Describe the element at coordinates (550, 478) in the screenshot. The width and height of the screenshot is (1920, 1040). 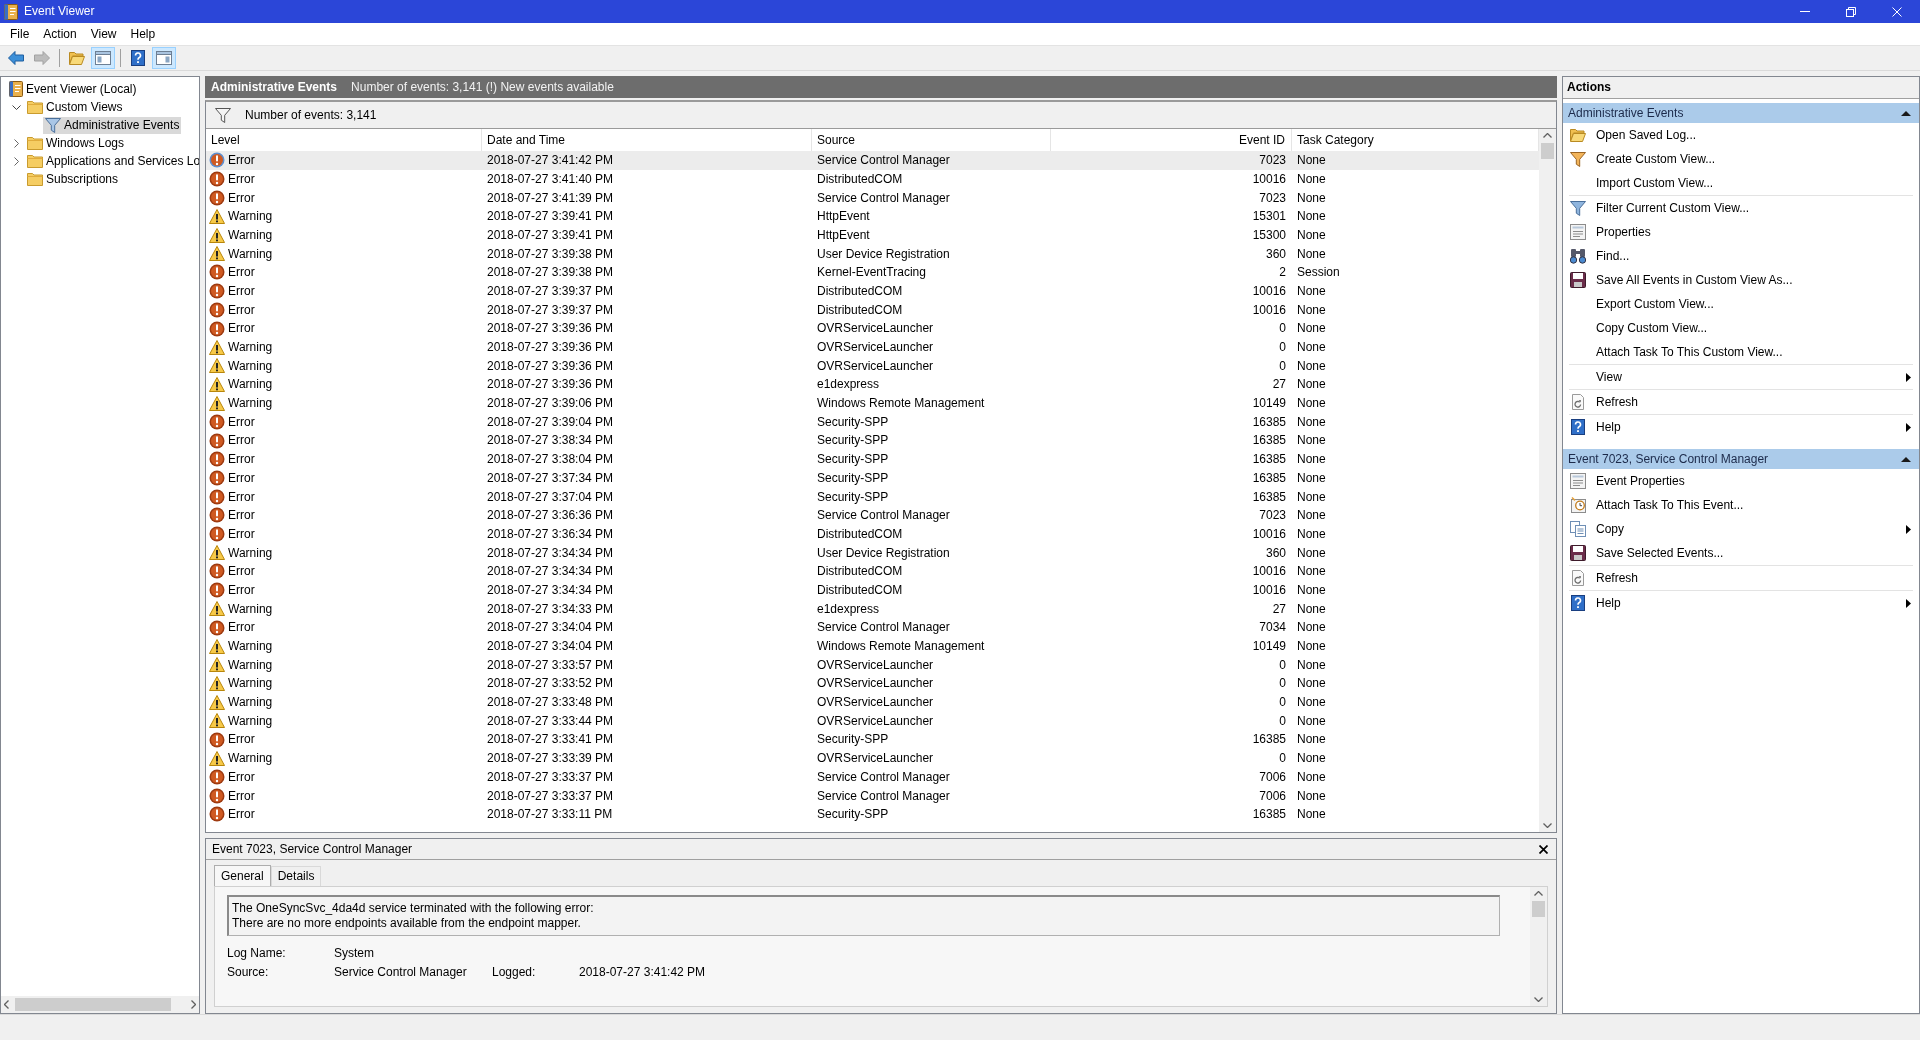
I see `date-time: 2018-07-27 3:37:34 PM` at that location.